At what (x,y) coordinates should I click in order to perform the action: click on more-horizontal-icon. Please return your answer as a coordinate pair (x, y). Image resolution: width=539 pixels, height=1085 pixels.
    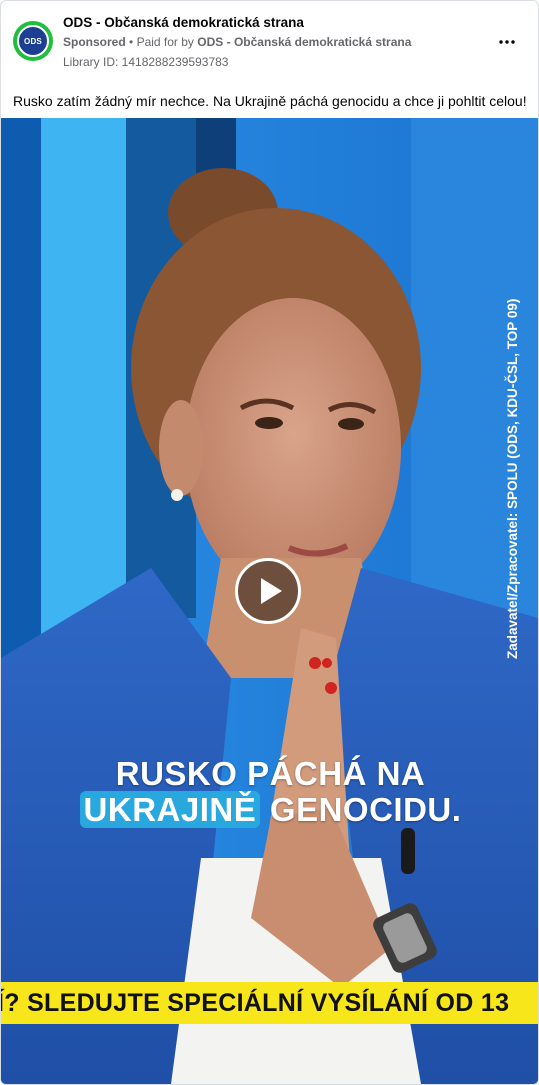
    Looking at the image, I should click on (507, 42).